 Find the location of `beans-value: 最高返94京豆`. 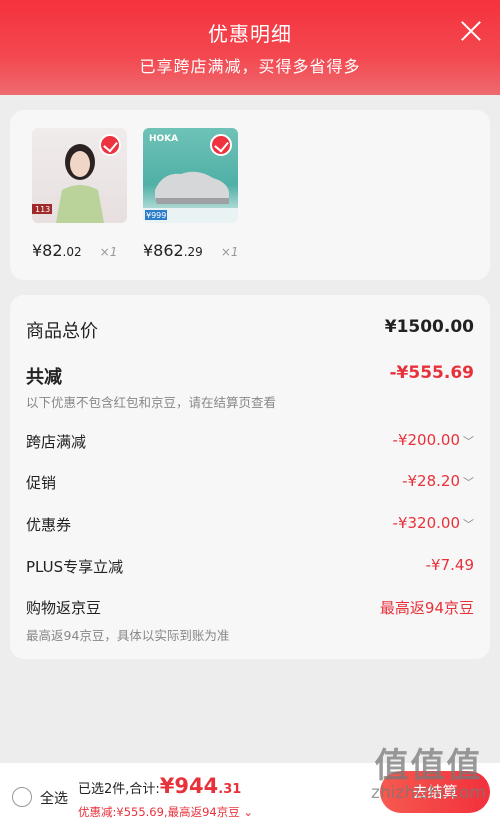

beans-value: 最高返94京豆 is located at coordinates (426, 608).